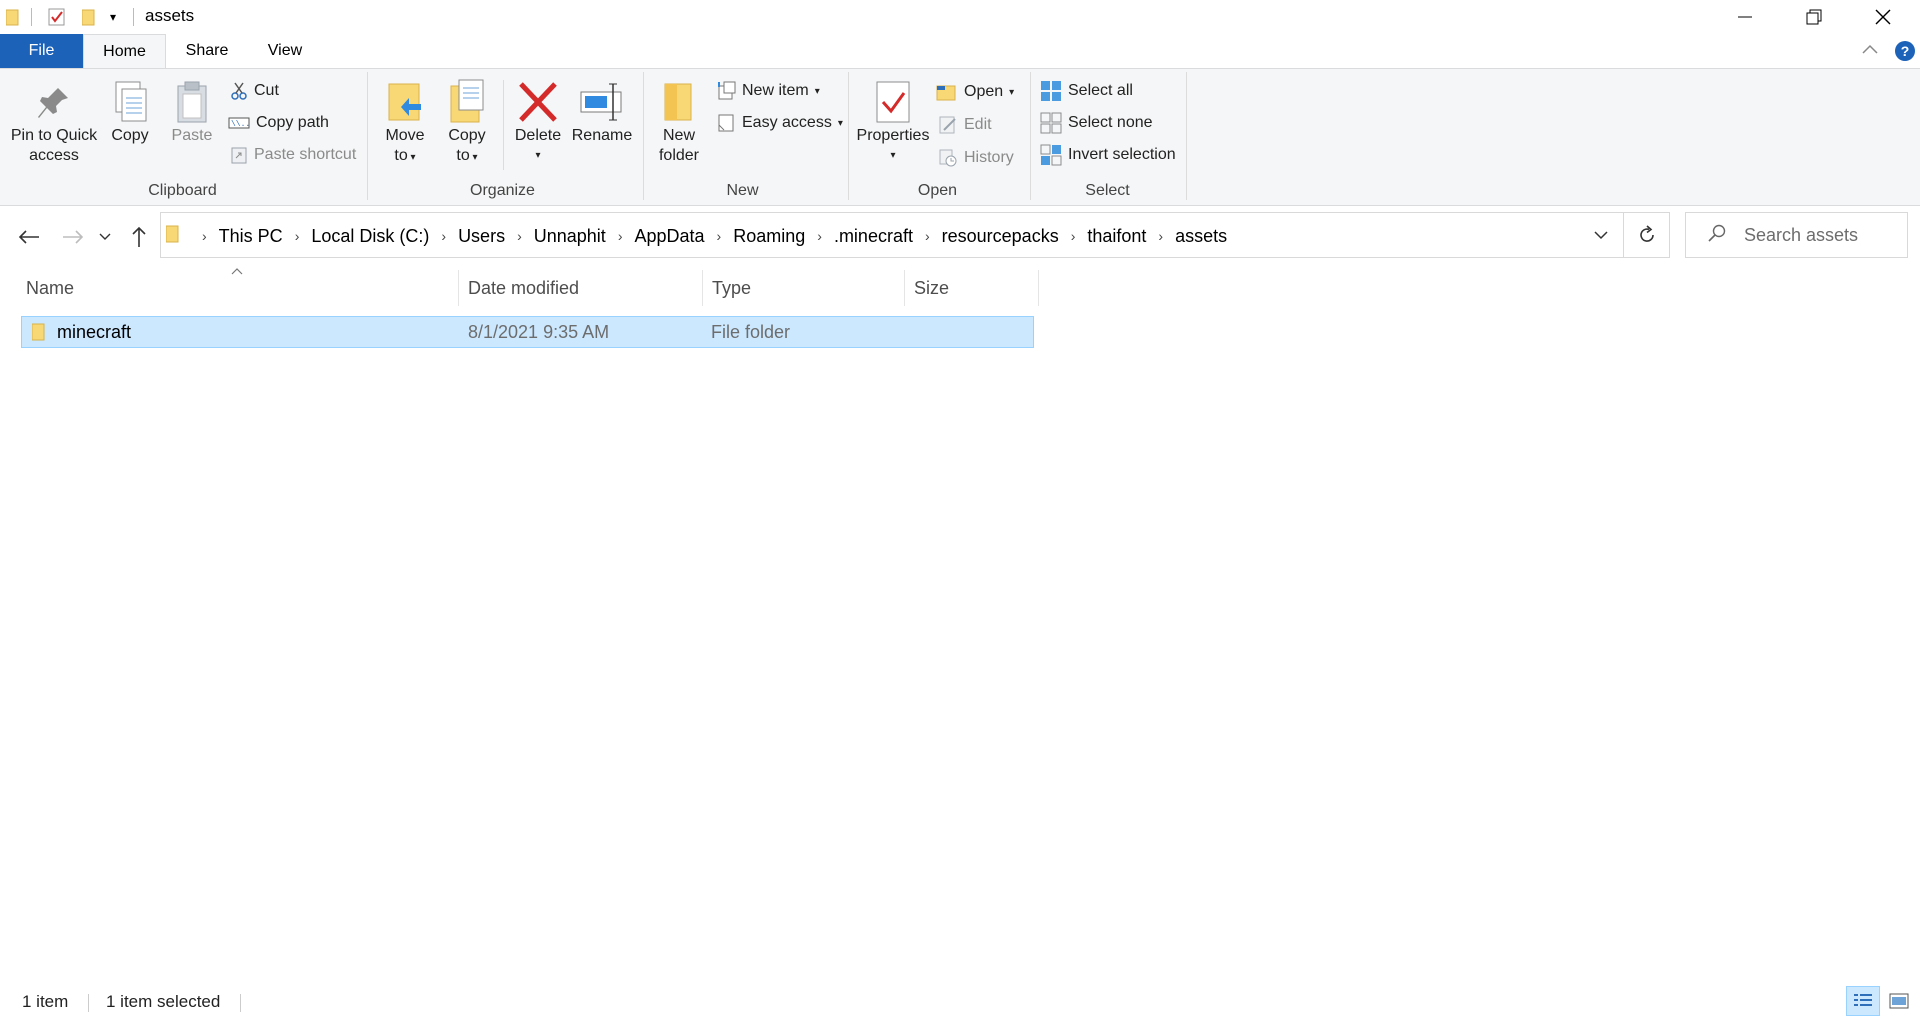 This screenshot has width=1920, height=1020. I want to click on chevron-down-icon, so click(105, 236).